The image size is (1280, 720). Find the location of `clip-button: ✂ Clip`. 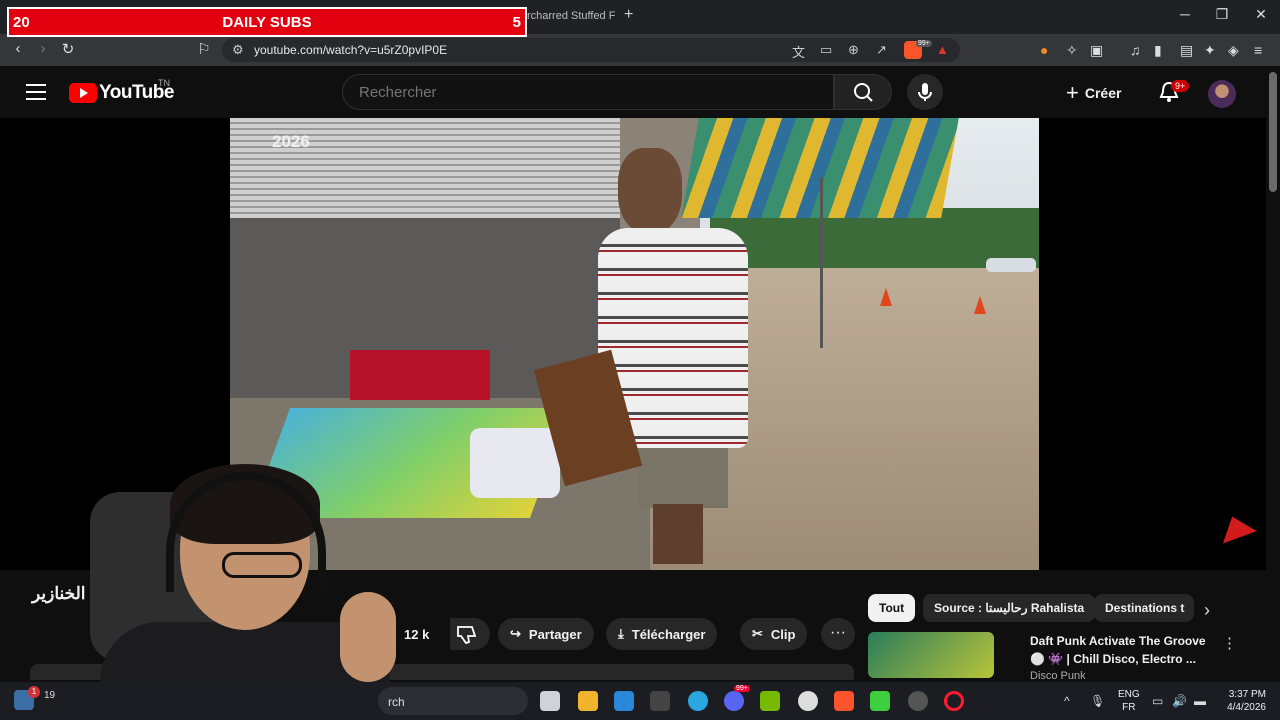

clip-button: ✂ Clip is located at coordinates (774, 634).